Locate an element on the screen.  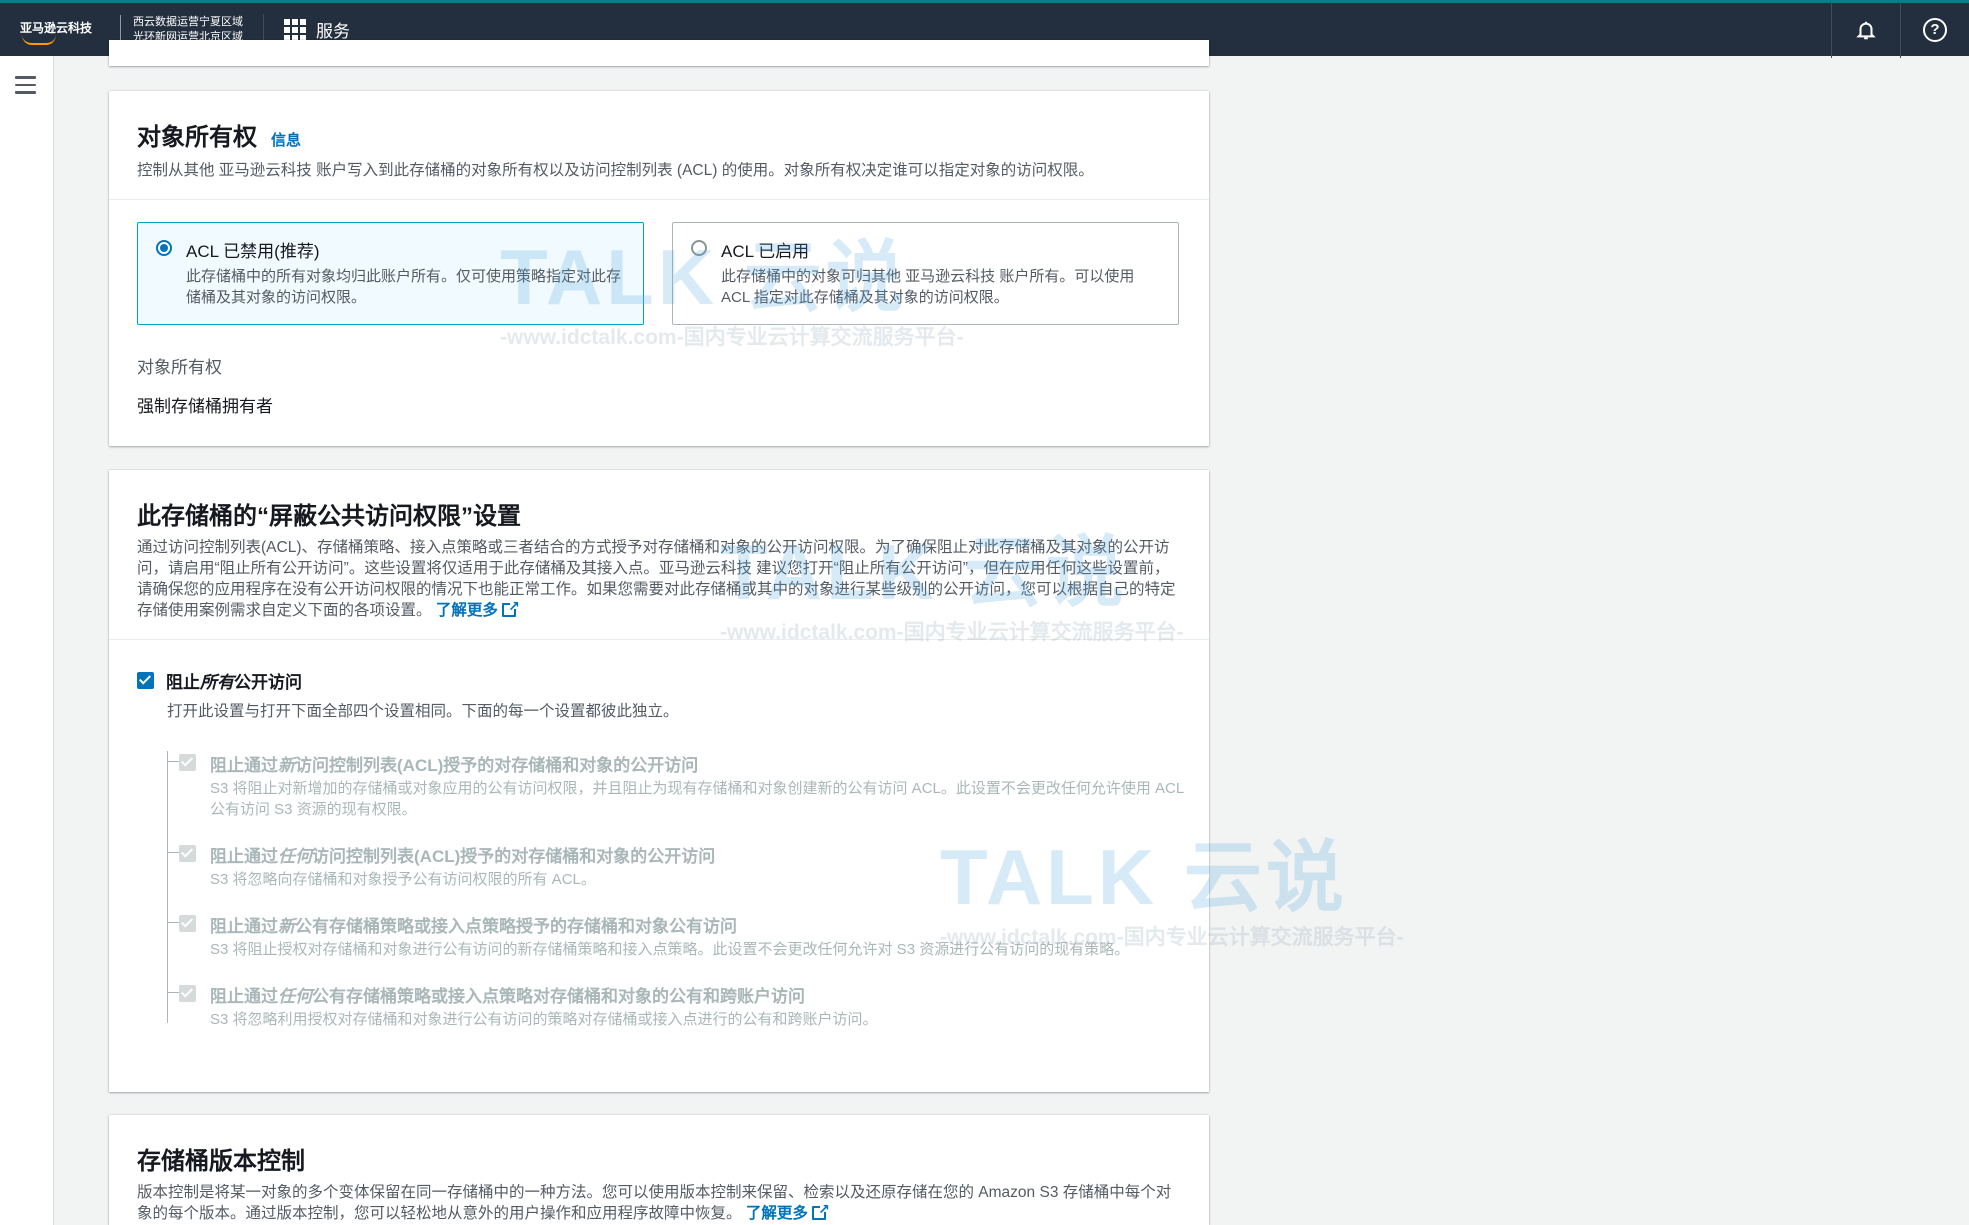
block-all-label-em: 所有 is located at coordinates (217, 682).